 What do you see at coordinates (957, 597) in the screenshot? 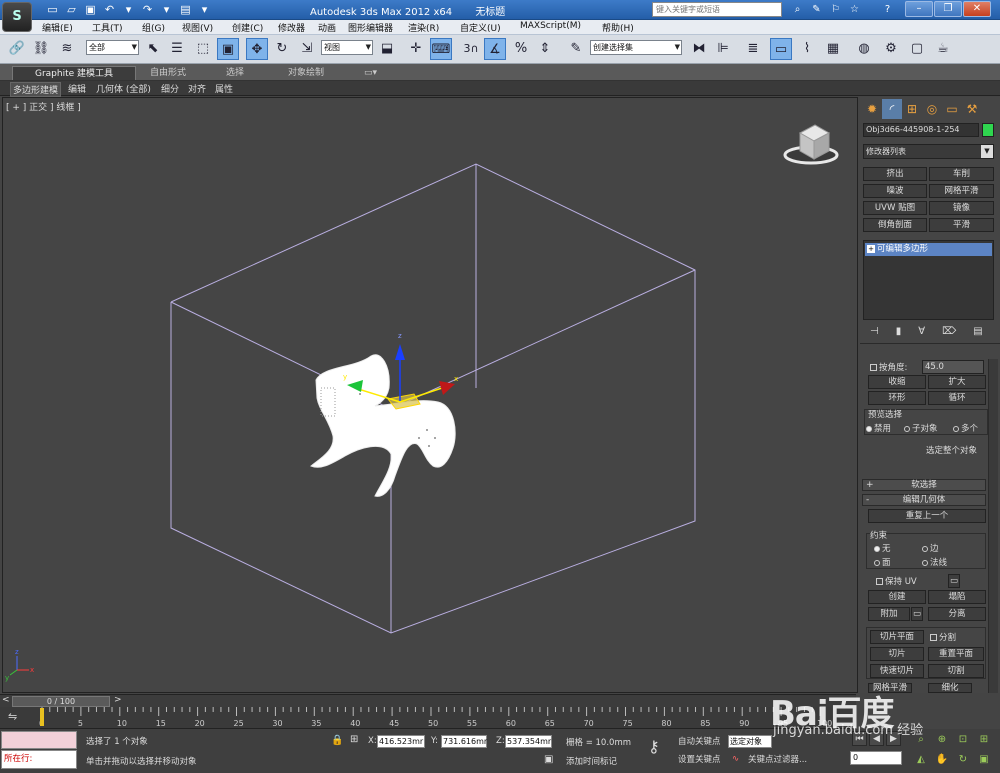
I see `collapse-button: 塌陷` at bounding box center [957, 597].